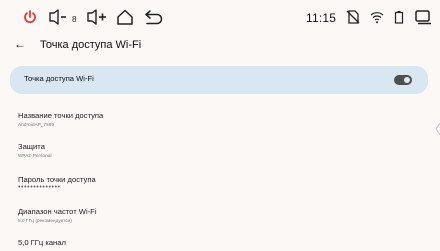 The height and width of the screenshot is (251, 440). I want to click on battery-icon, so click(399, 17).